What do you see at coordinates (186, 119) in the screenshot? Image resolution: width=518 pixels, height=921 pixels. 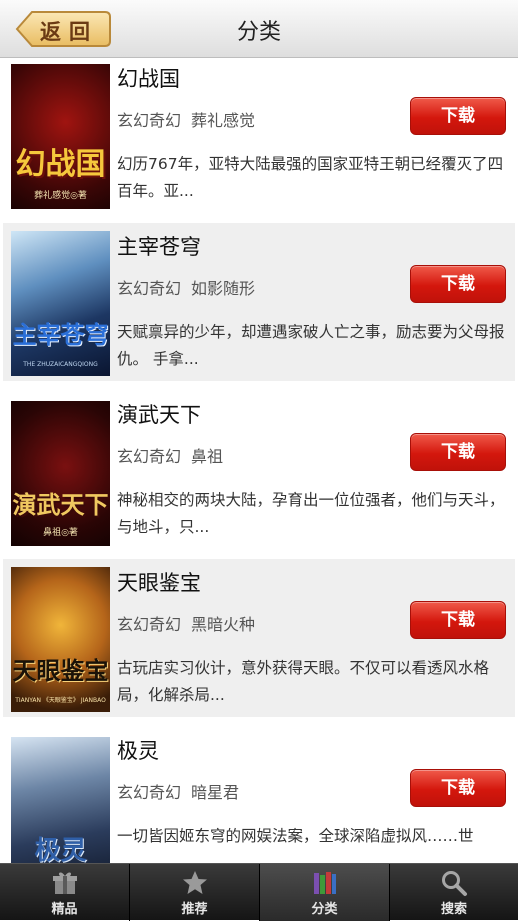 I see `book-meta: 玄幻奇幻 葬礼感觉` at bounding box center [186, 119].